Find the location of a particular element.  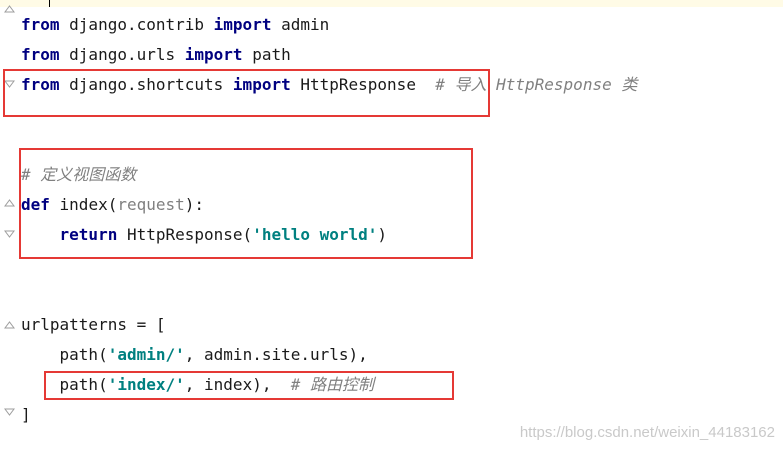

code-line-1: from django.contrib import admin is located at coordinates (175, 25).